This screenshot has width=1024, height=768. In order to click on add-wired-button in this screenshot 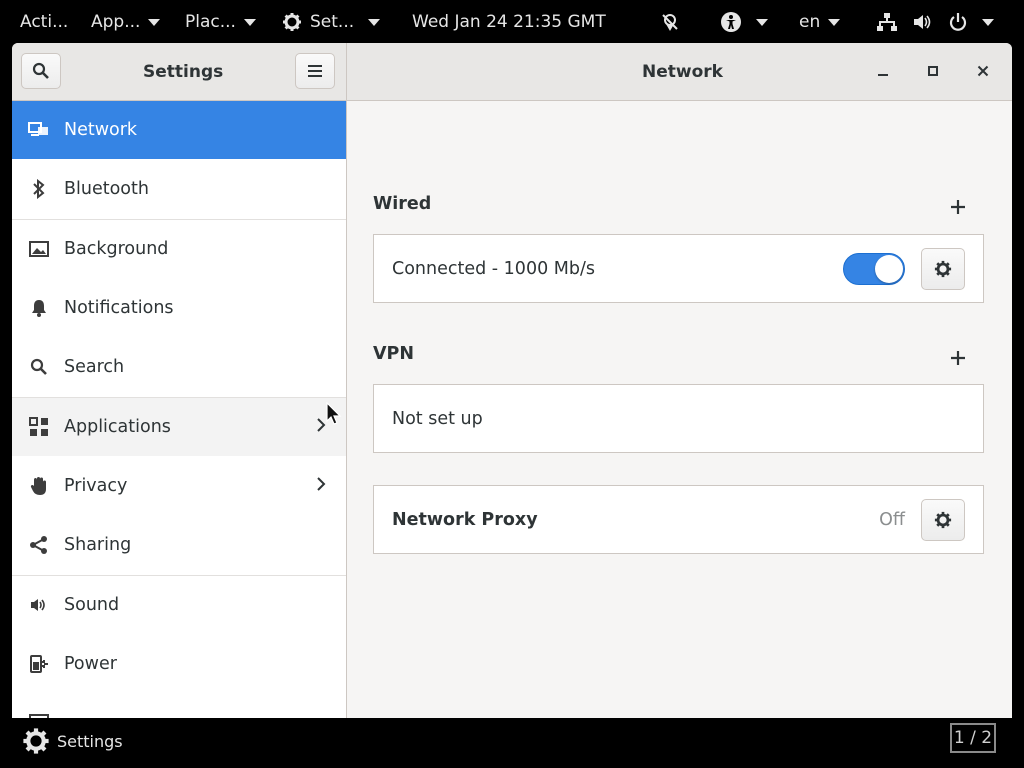, I will do `click(958, 206)`.